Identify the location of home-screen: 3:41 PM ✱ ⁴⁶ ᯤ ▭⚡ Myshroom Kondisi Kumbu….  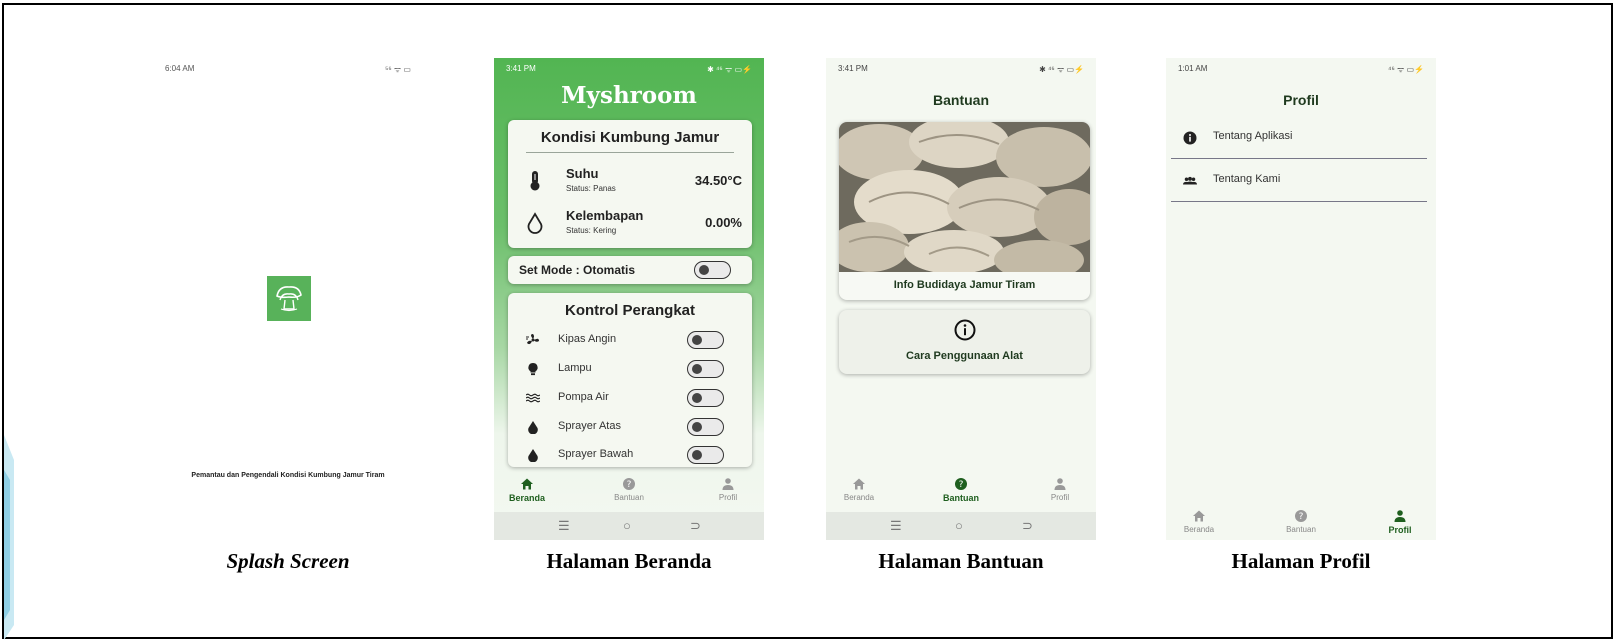
(629, 299).